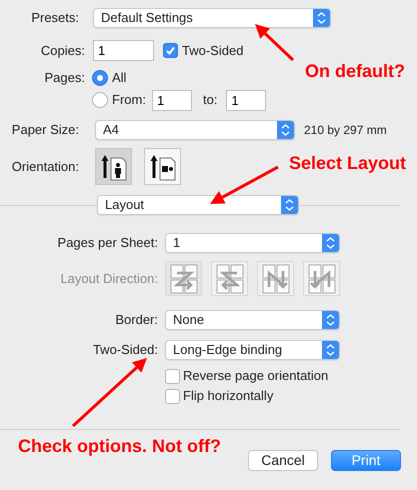 The height and width of the screenshot is (490, 417). What do you see at coordinates (44, 167) in the screenshot?
I see `field-label: Orientation:` at bounding box center [44, 167].